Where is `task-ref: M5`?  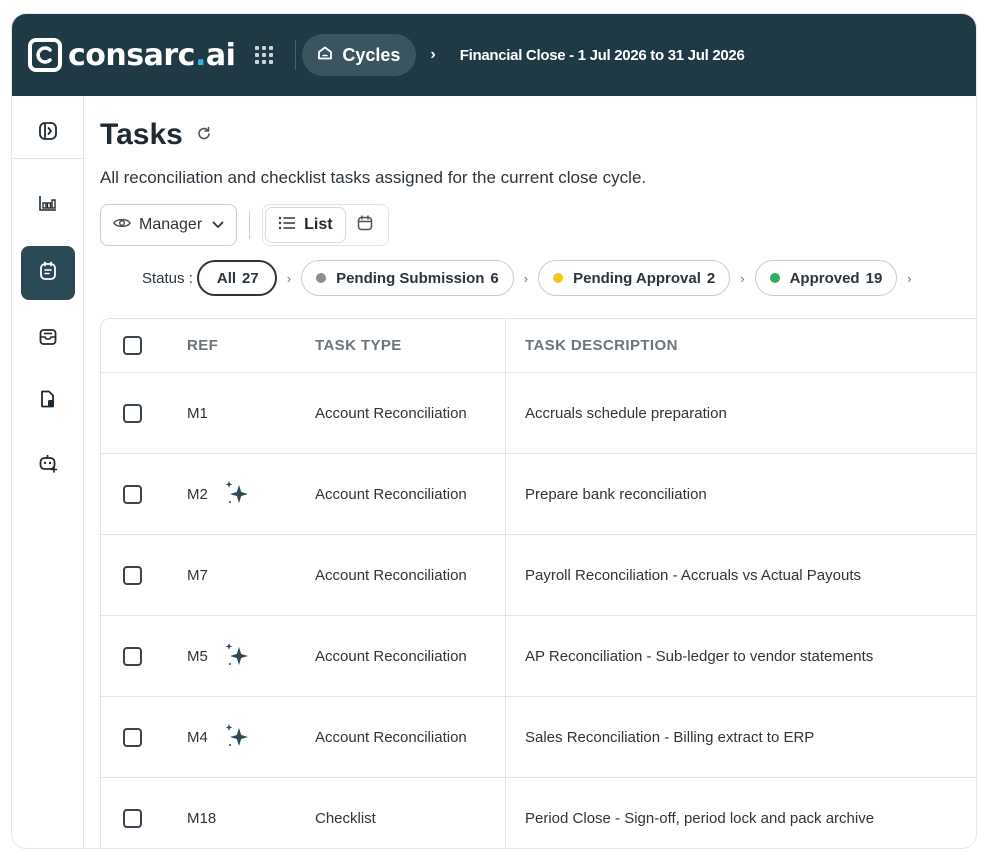 task-ref: M5 is located at coordinates (219, 656).